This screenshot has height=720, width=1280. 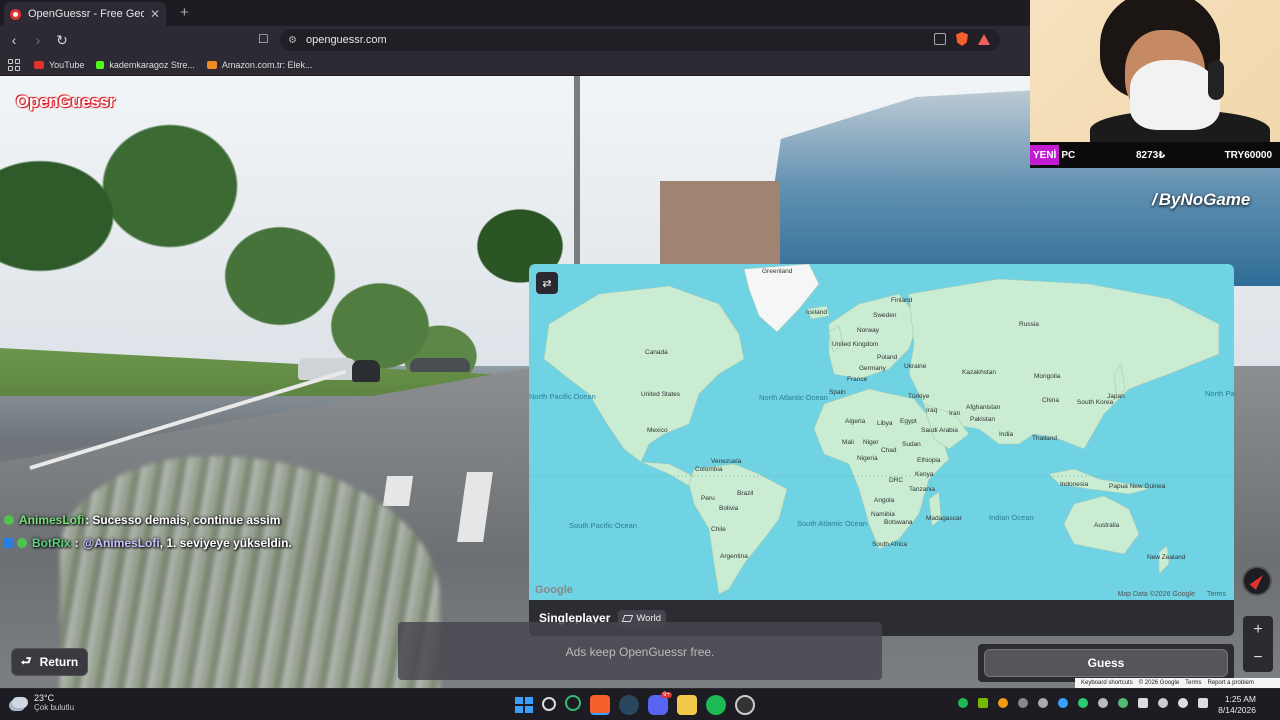 I want to click on bot-badge-icon, so click(x=9, y=542).